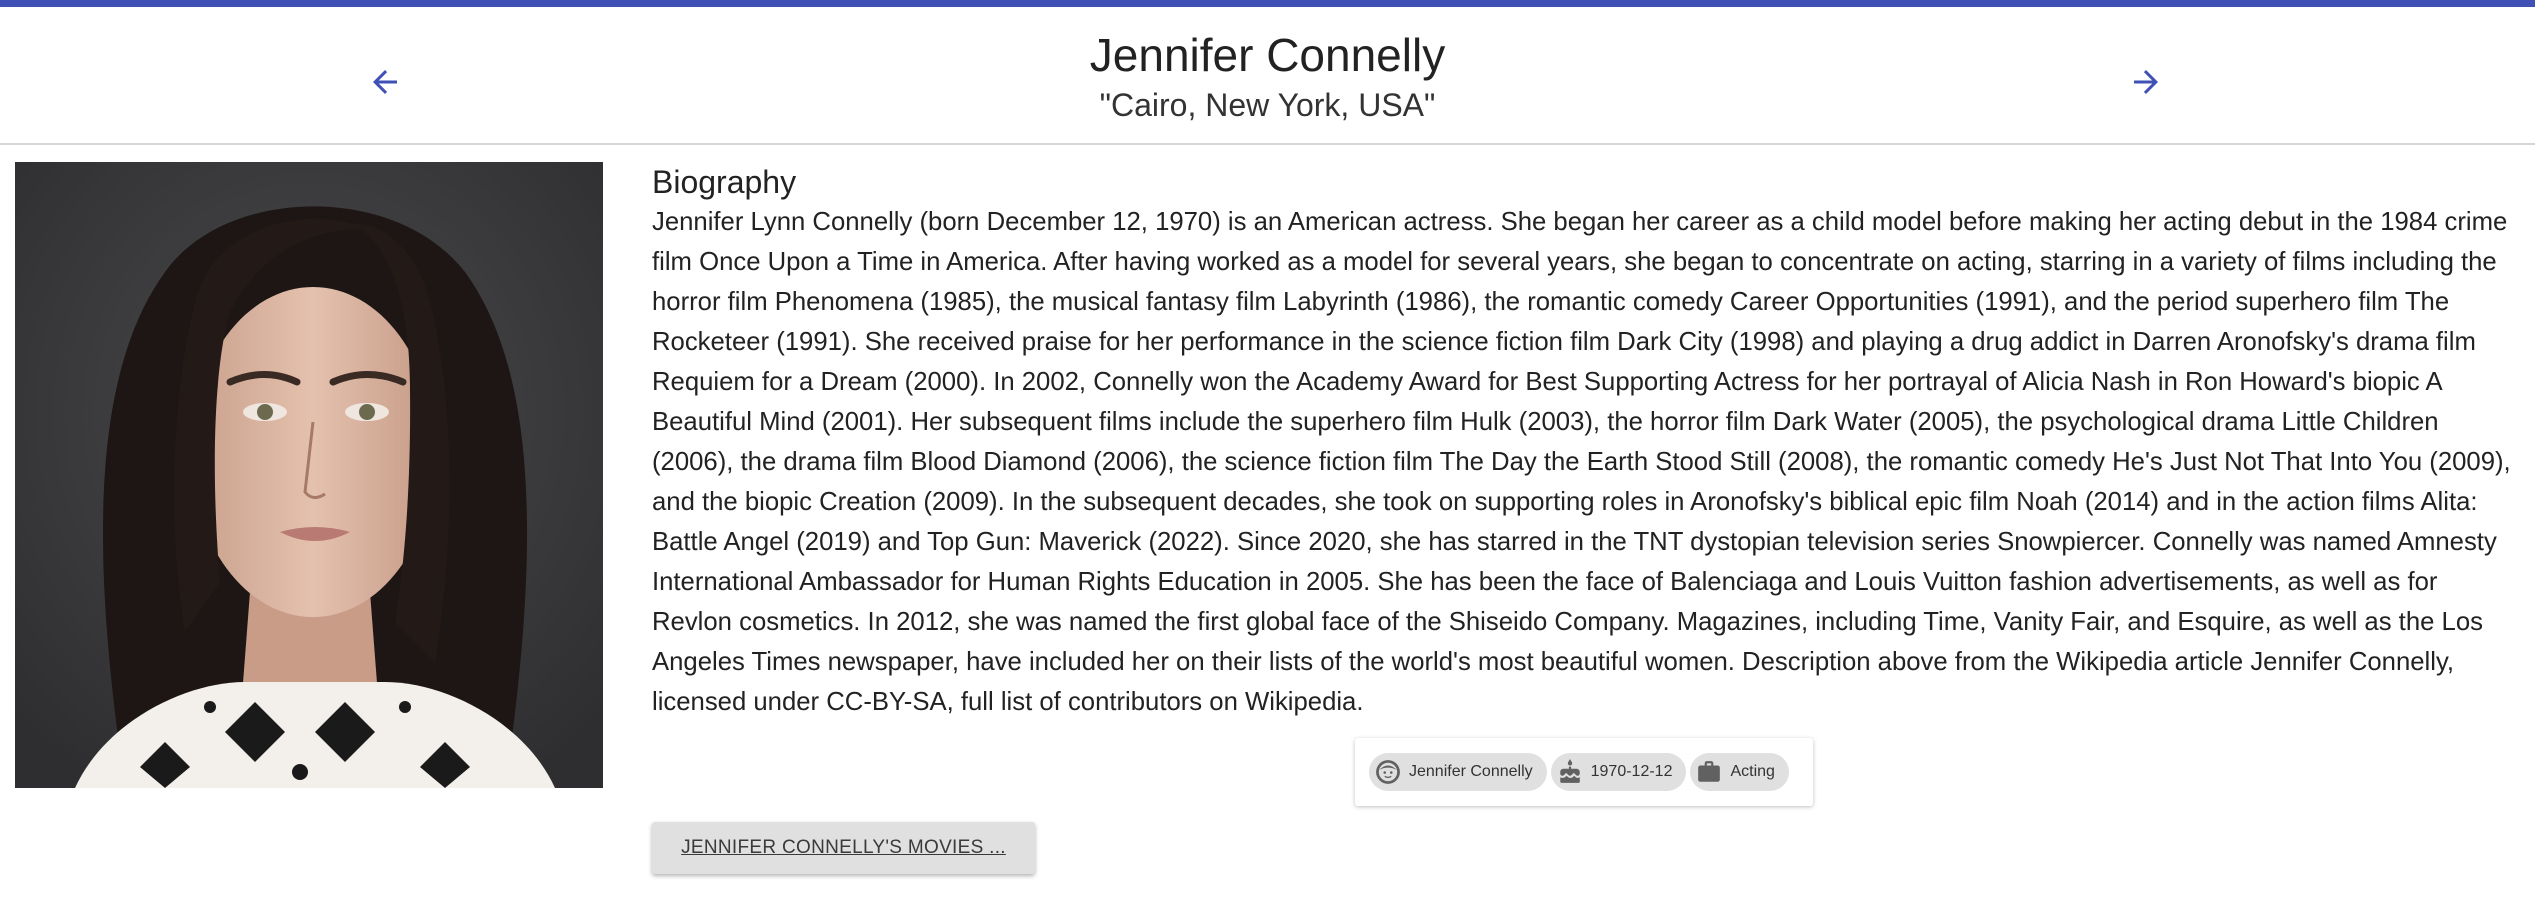  Describe the element at coordinates (1709, 772) in the screenshot. I see `briefcase-icon` at that location.